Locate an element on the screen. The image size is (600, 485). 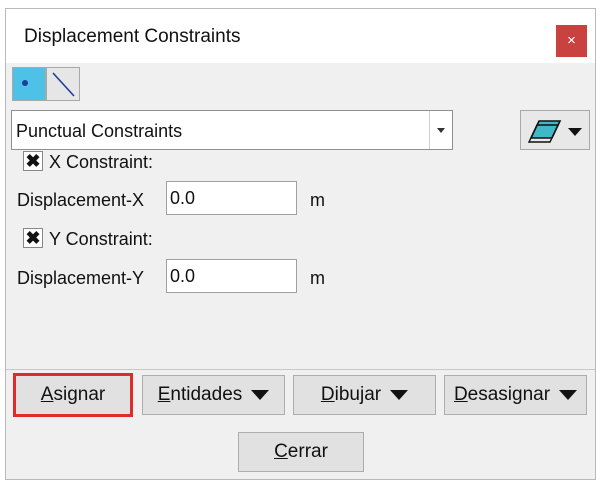
layer-menu-button is located at coordinates (555, 130).